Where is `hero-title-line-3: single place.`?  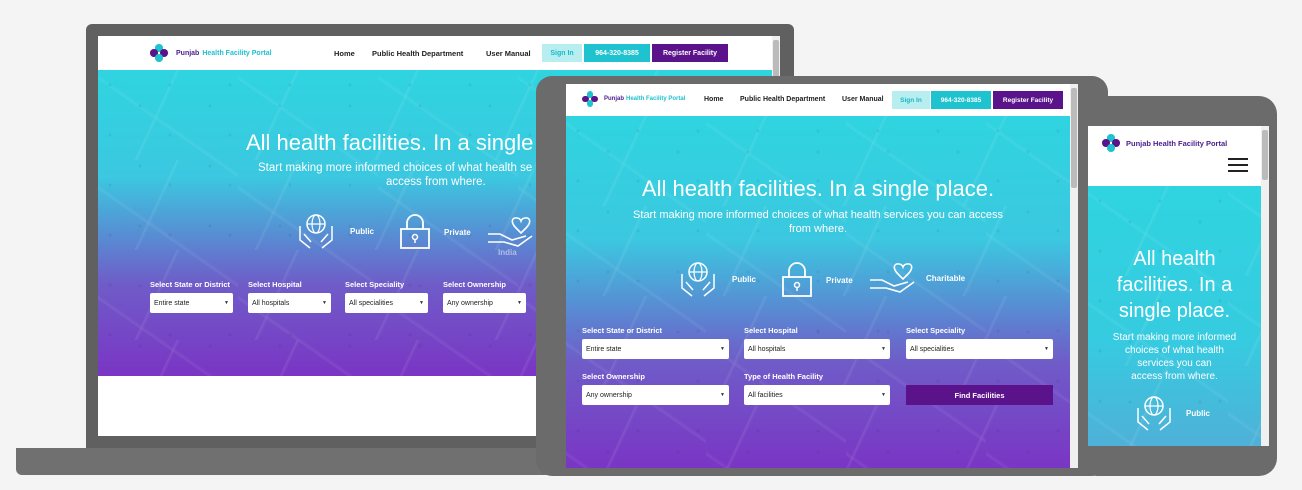 hero-title-line-3: single place. is located at coordinates (1174, 311).